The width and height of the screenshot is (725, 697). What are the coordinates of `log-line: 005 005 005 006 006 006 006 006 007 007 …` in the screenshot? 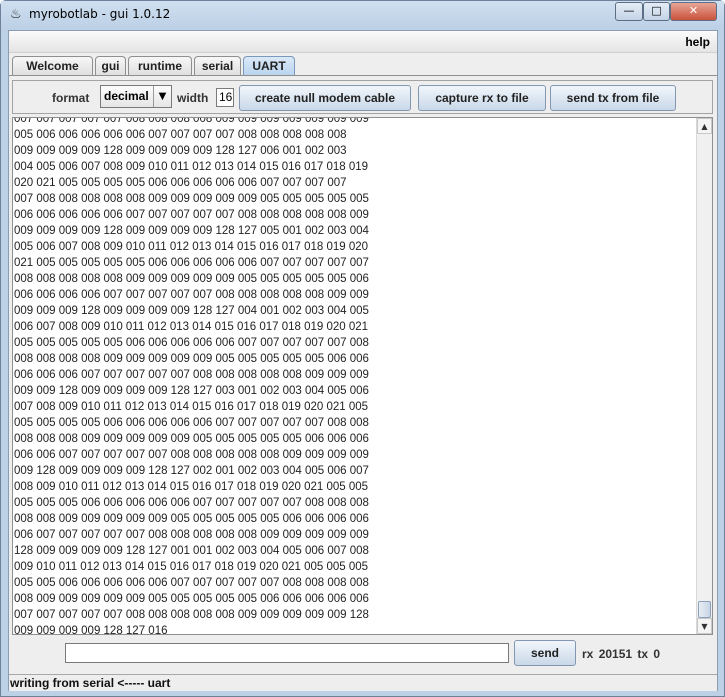 It's located at (191, 503).